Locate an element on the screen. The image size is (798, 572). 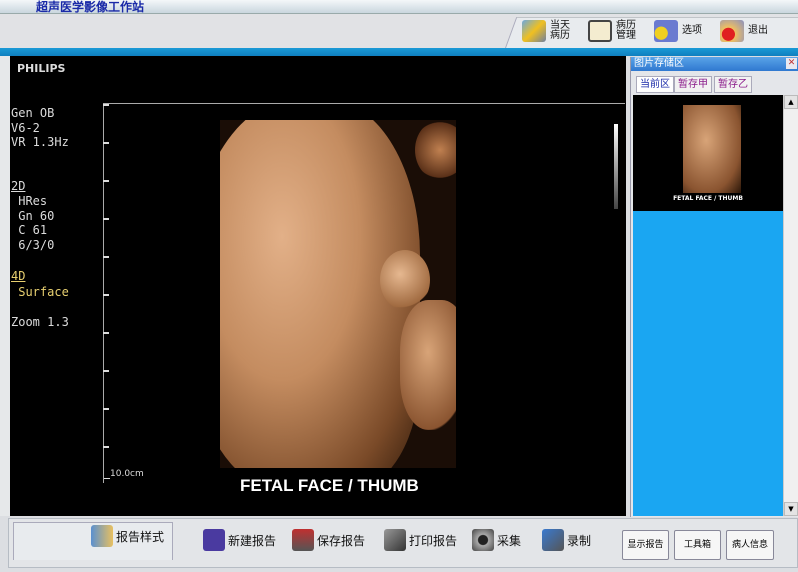
exit-button: 退出 is located at coordinates (744, 31).